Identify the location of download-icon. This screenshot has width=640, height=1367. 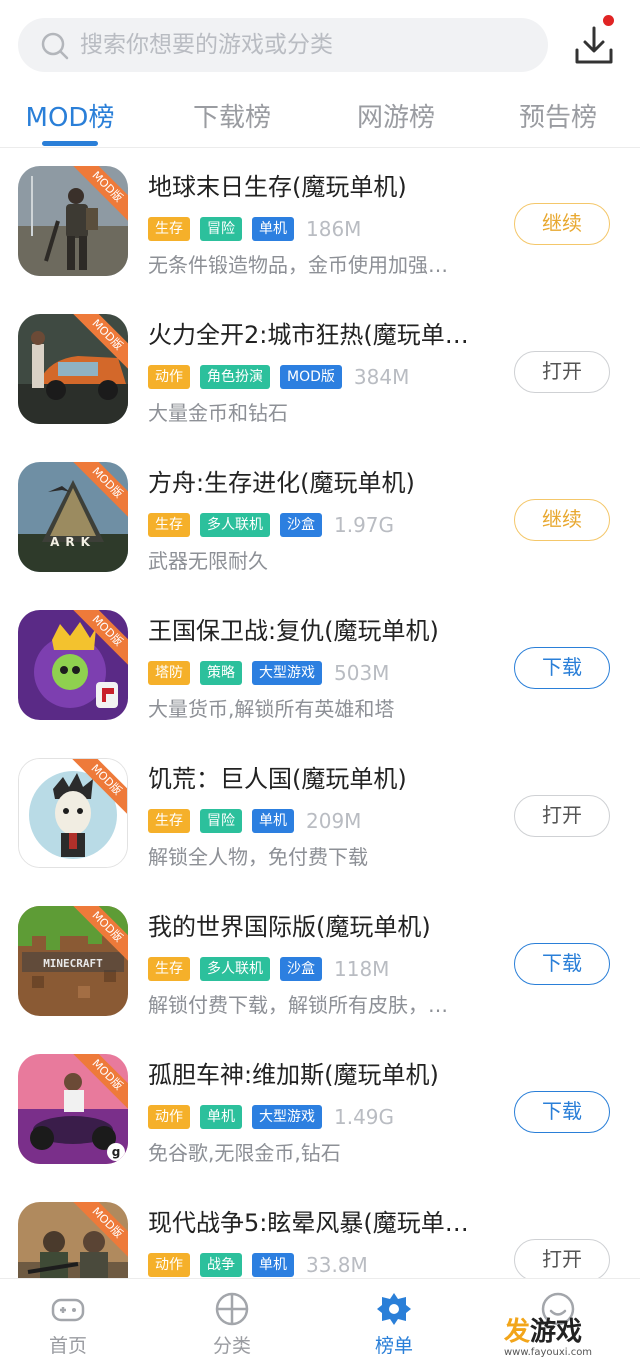
(594, 46).